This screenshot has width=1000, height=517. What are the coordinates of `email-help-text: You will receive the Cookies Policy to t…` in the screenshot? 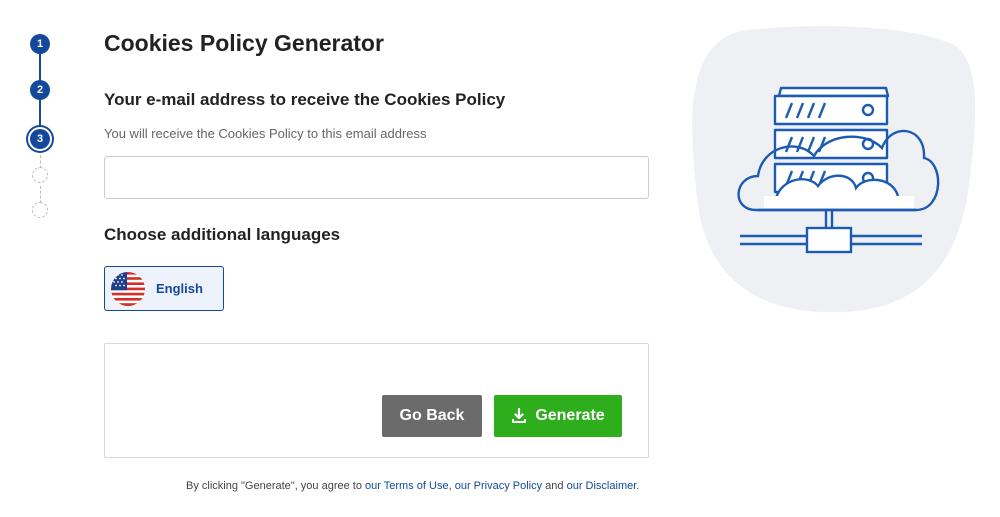 It's located at (265, 133).